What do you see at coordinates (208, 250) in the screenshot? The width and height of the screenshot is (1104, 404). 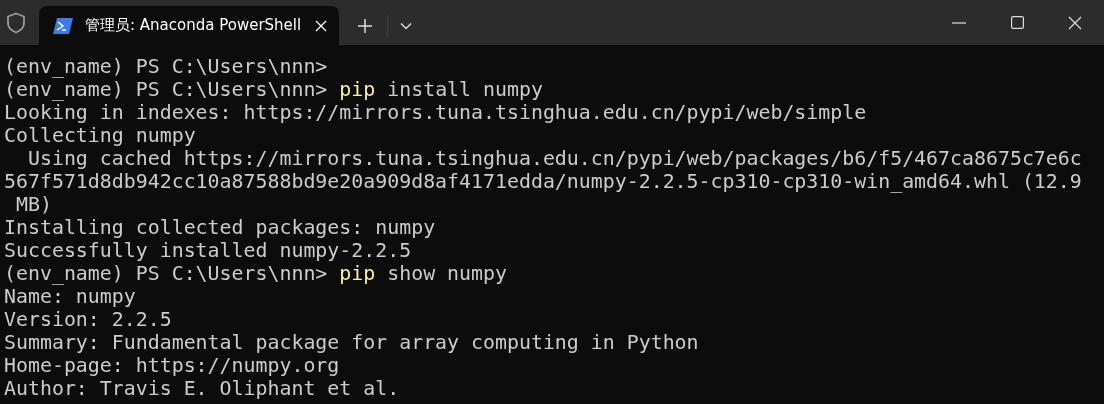 I see `terminal-line: Successfully installed numpy-2.2.5` at bounding box center [208, 250].